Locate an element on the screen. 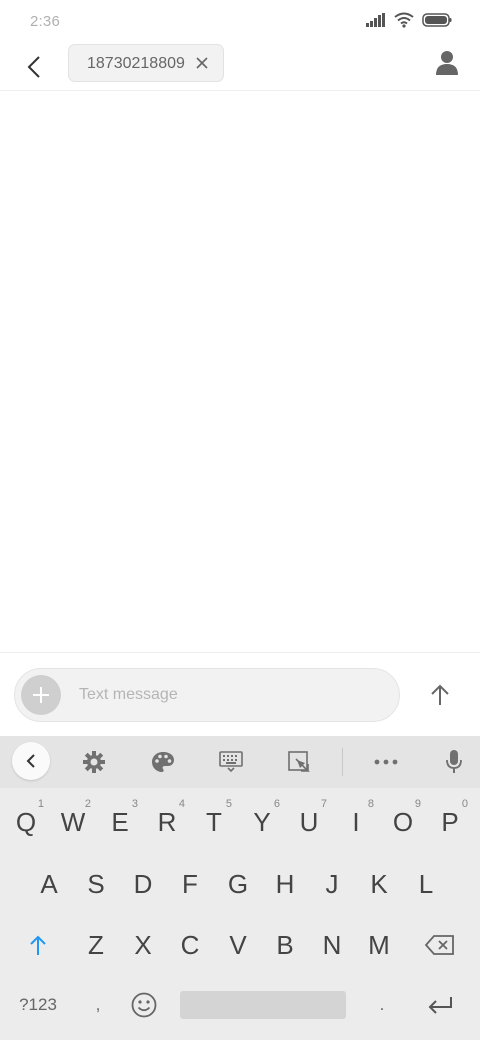  key-v: V is located at coordinates (238, 945).